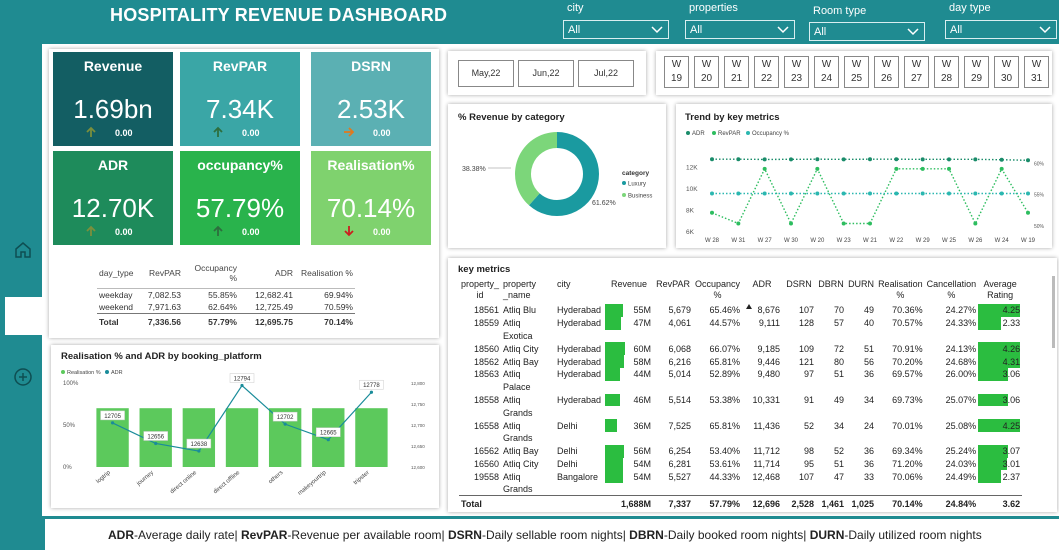 The height and width of the screenshot is (550, 1059). I want to click on column-header: DSRN, so click(799, 291).